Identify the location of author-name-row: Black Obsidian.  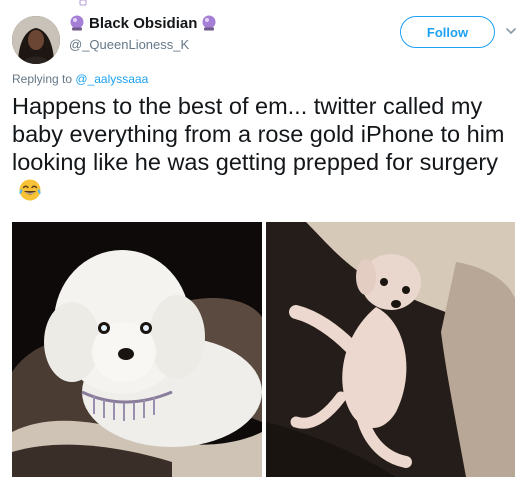
(143, 23).